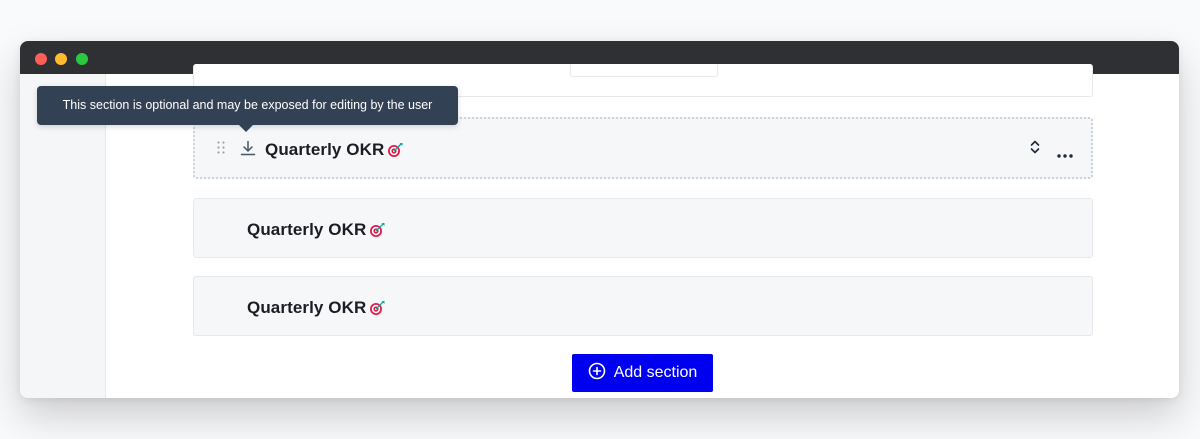 Image resolution: width=1200 pixels, height=439 pixels. Describe the element at coordinates (644, 70) in the screenshot. I see `section-field-stub` at that location.